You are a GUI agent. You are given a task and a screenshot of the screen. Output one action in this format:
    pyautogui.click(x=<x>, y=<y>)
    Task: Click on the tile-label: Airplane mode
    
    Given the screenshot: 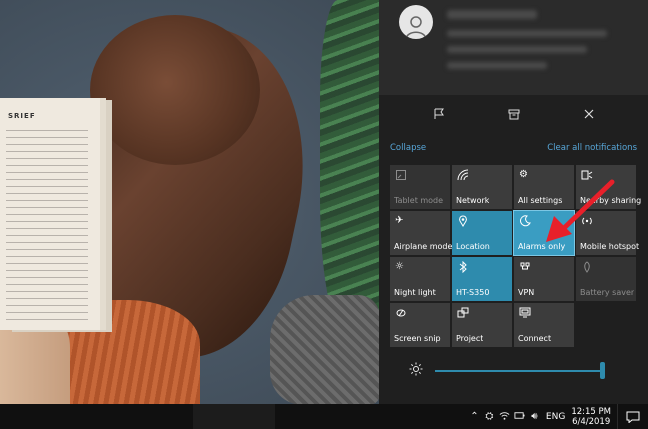 What is the action you would take?
    pyautogui.click(x=423, y=246)
    